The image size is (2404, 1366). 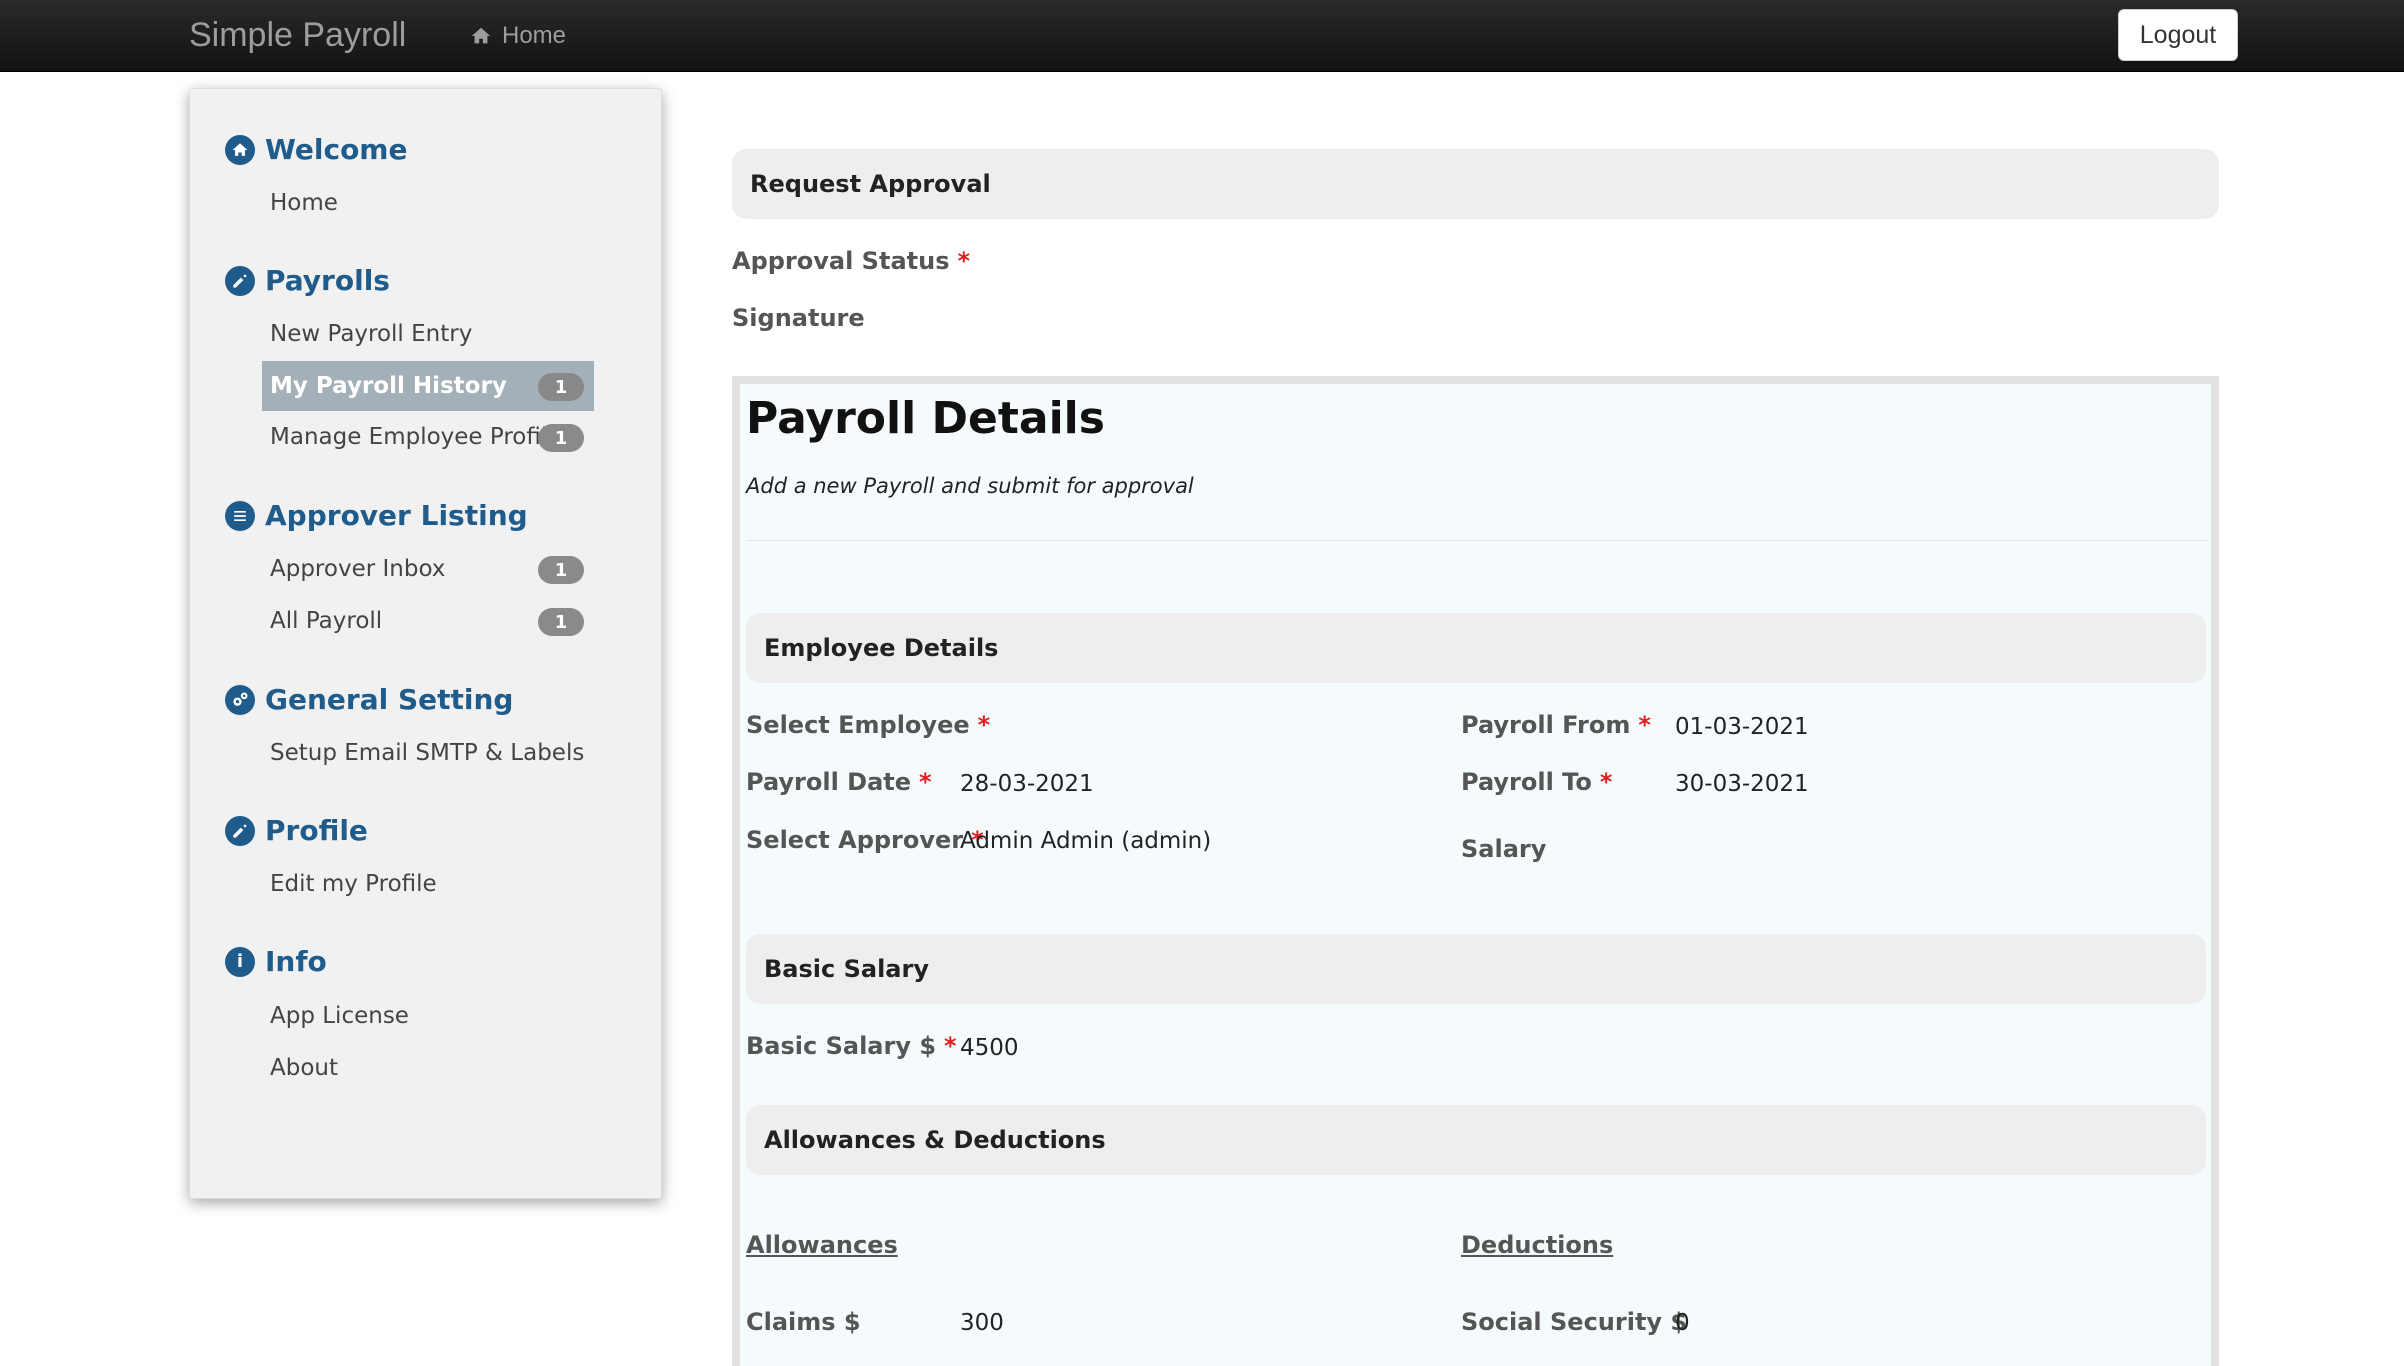 I want to click on sidebar-item-edit-my-profile: Edit my Profile, so click(x=428, y=884).